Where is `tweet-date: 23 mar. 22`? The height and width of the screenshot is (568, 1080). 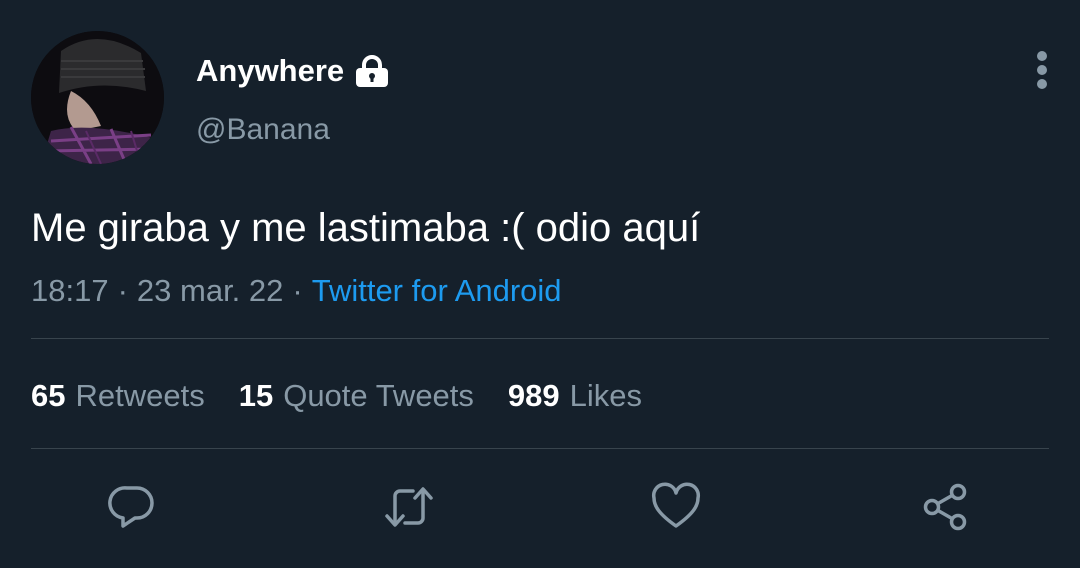 tweet-date: 23 mar. 22 is located at coordinates (210, 290).